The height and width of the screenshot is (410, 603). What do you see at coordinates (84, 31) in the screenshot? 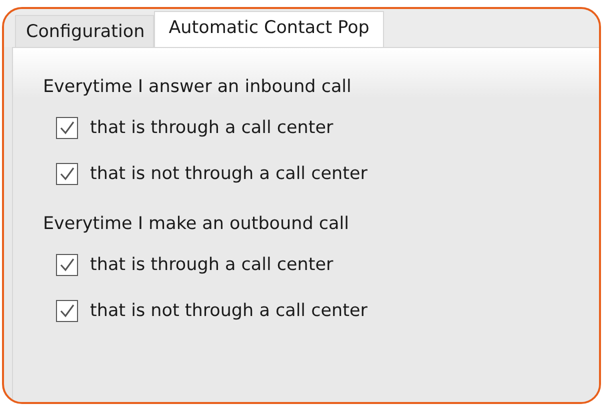
I see `tab: Configuration` at bounding box center [84, 31].